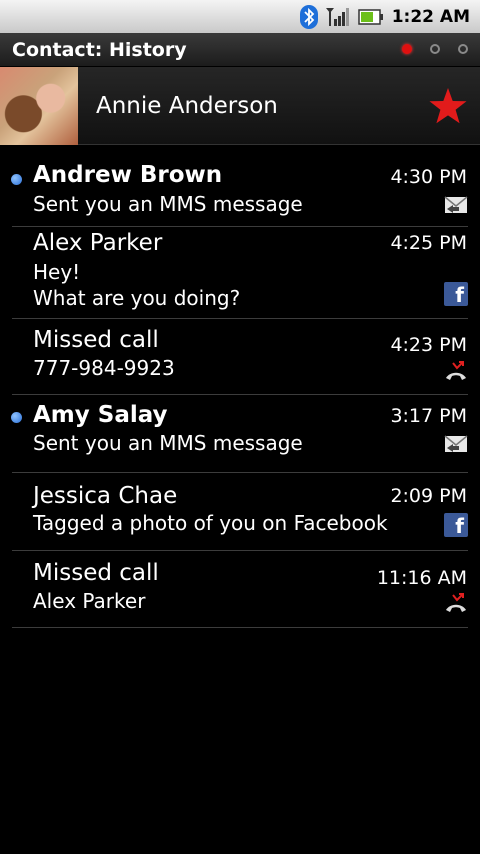 The height and width of the screenshot is (854, 480). Describe the element at coordinates (308, 16) in the screenshot. I see `bluetooth-icon` at that location.